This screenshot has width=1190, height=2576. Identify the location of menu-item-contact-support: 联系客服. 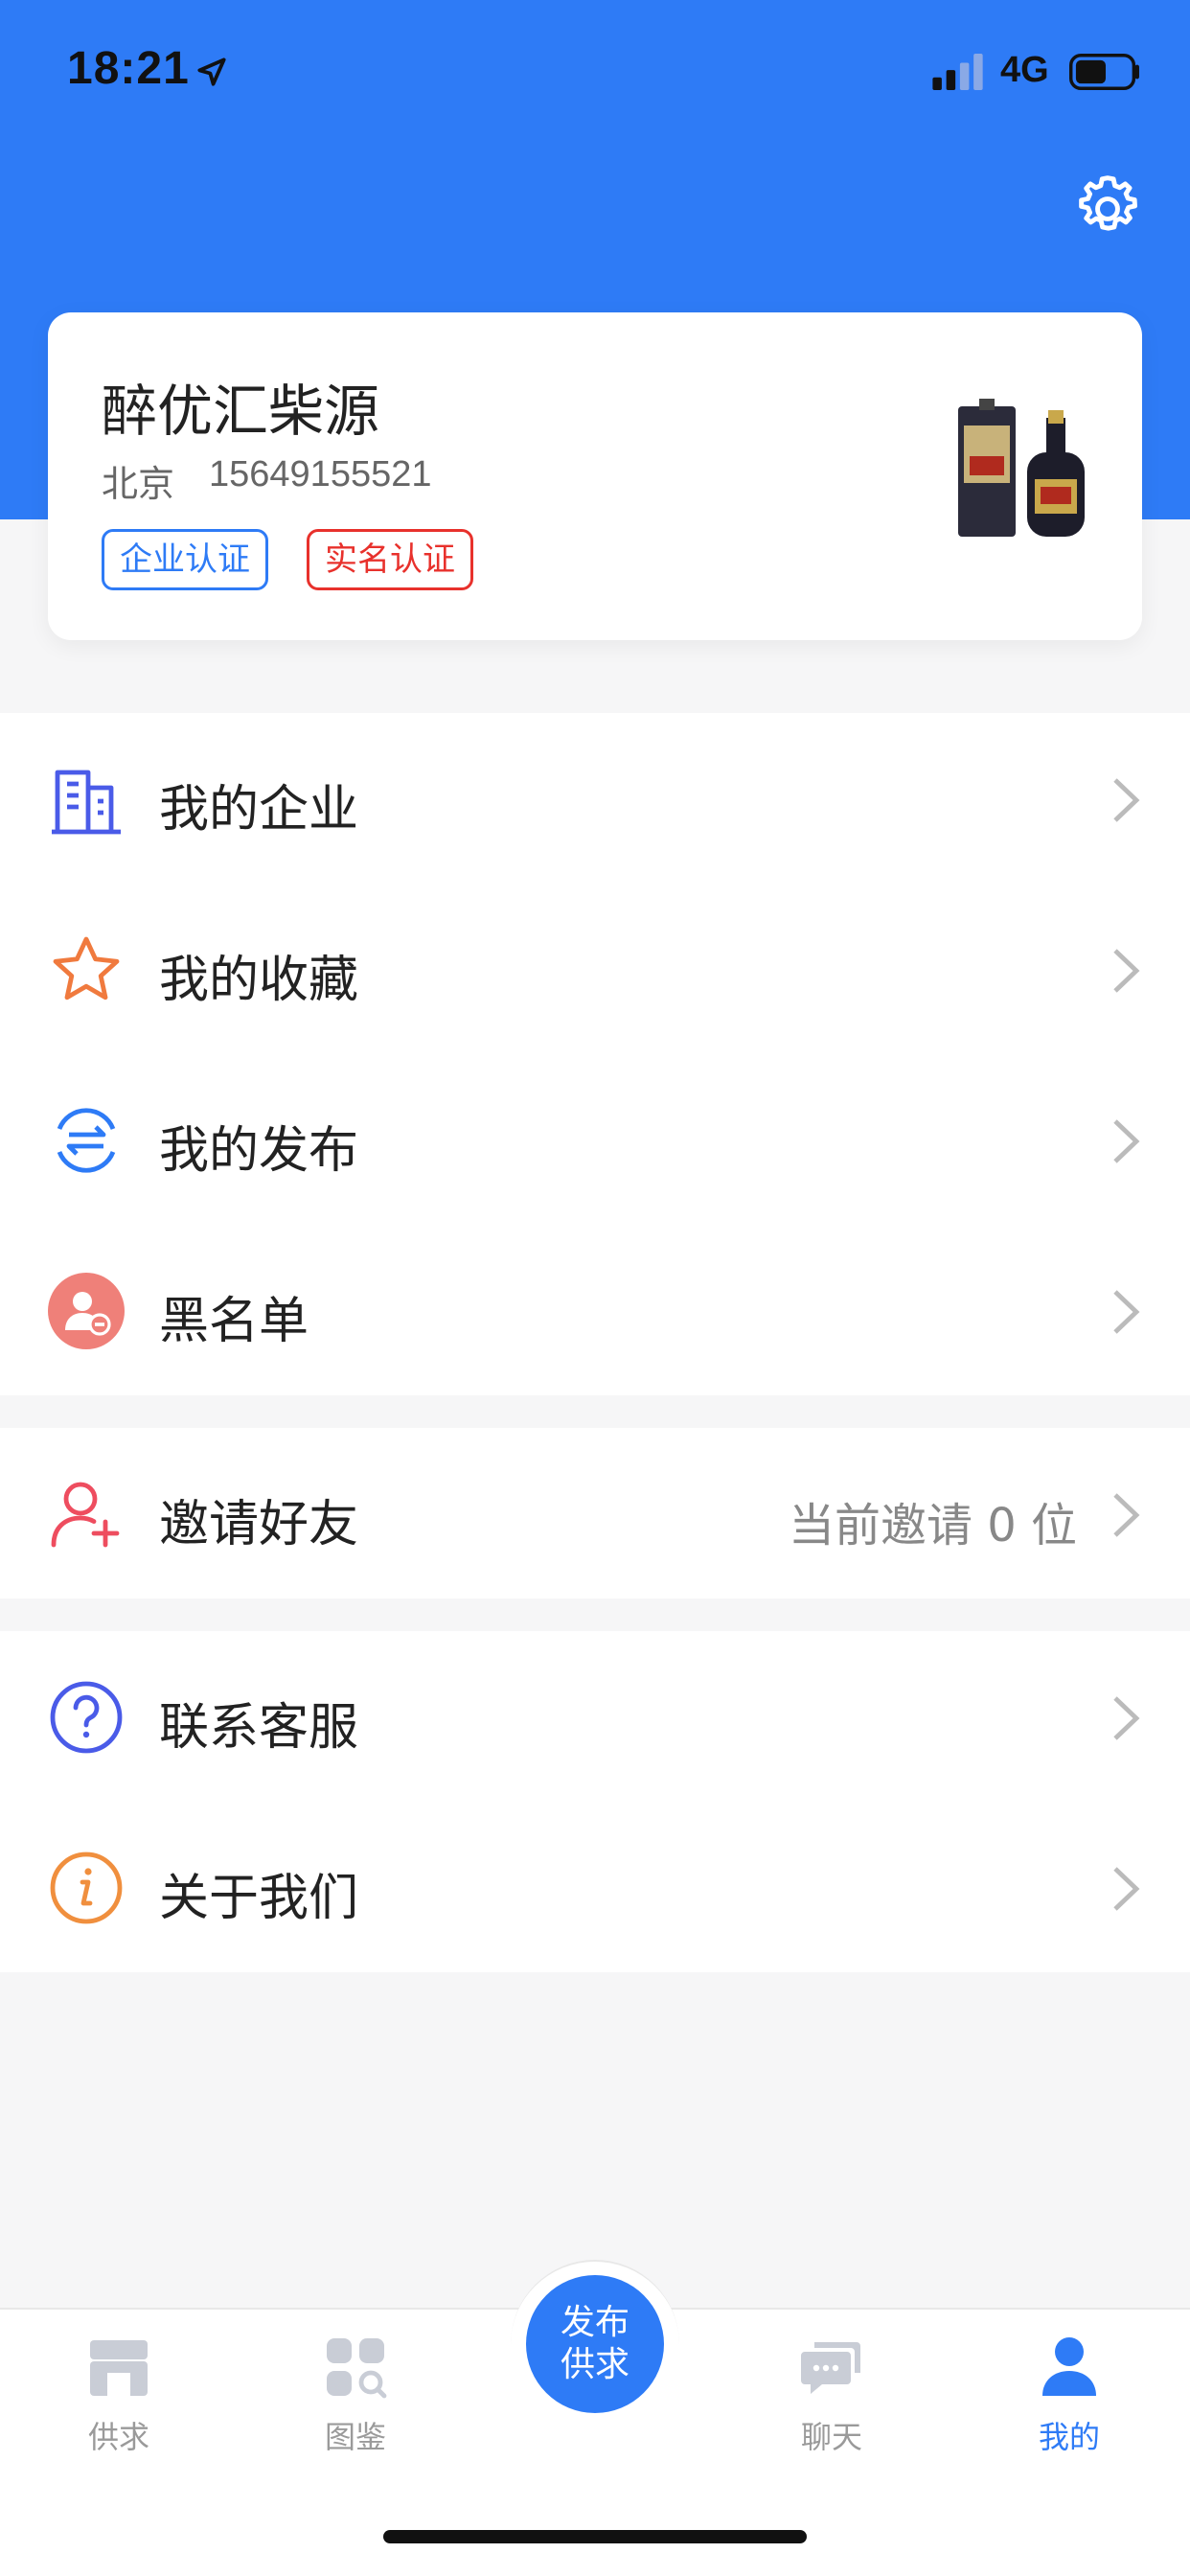
(595, 1716).